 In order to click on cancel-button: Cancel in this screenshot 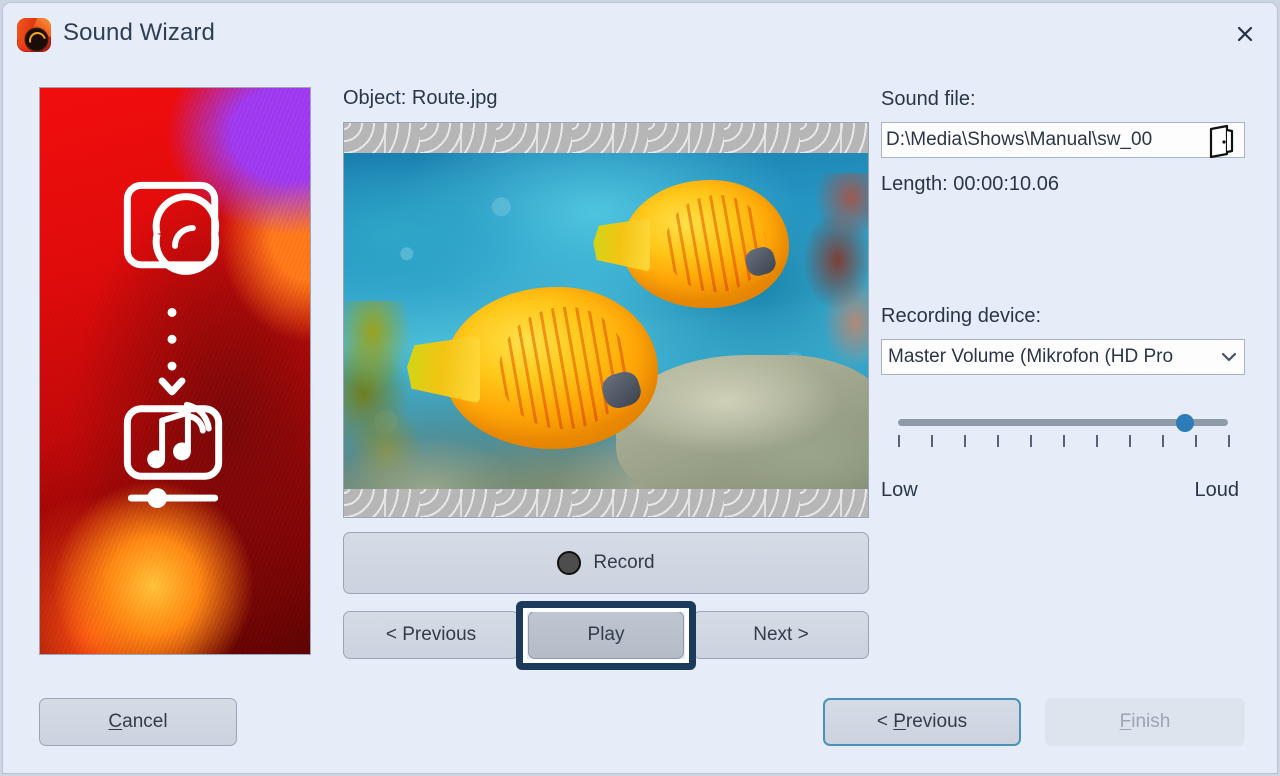, I will do `click(138, 722)`.